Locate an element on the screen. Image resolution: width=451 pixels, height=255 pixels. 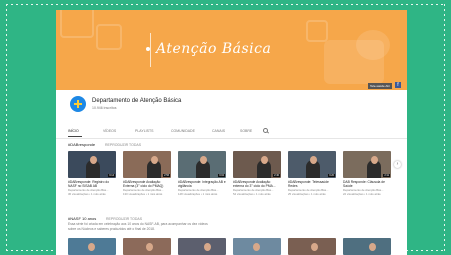
tab-playlists: PLAYLISTS is located at coordinates (144, 131).